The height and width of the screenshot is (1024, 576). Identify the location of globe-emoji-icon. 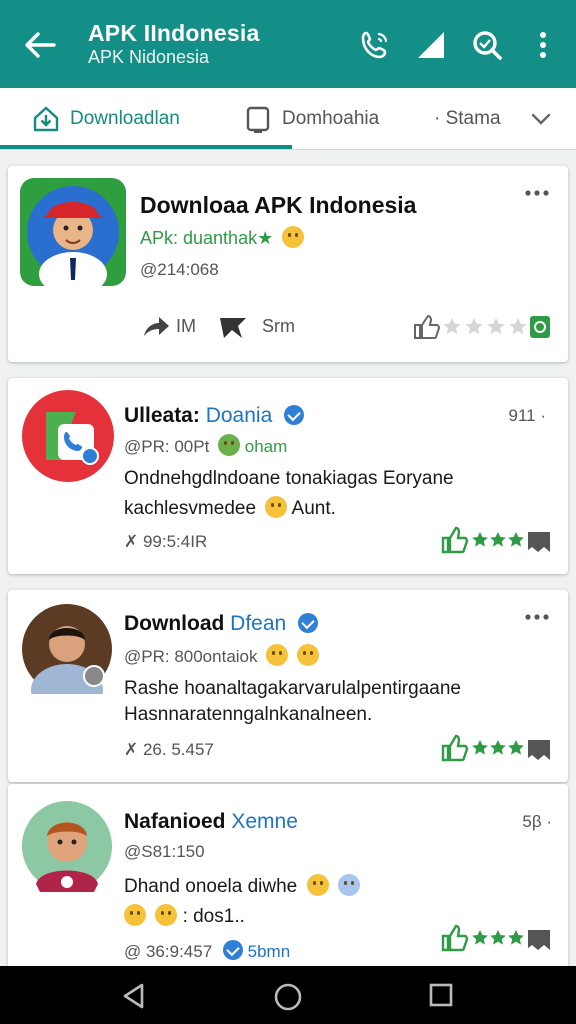
(229, 445).